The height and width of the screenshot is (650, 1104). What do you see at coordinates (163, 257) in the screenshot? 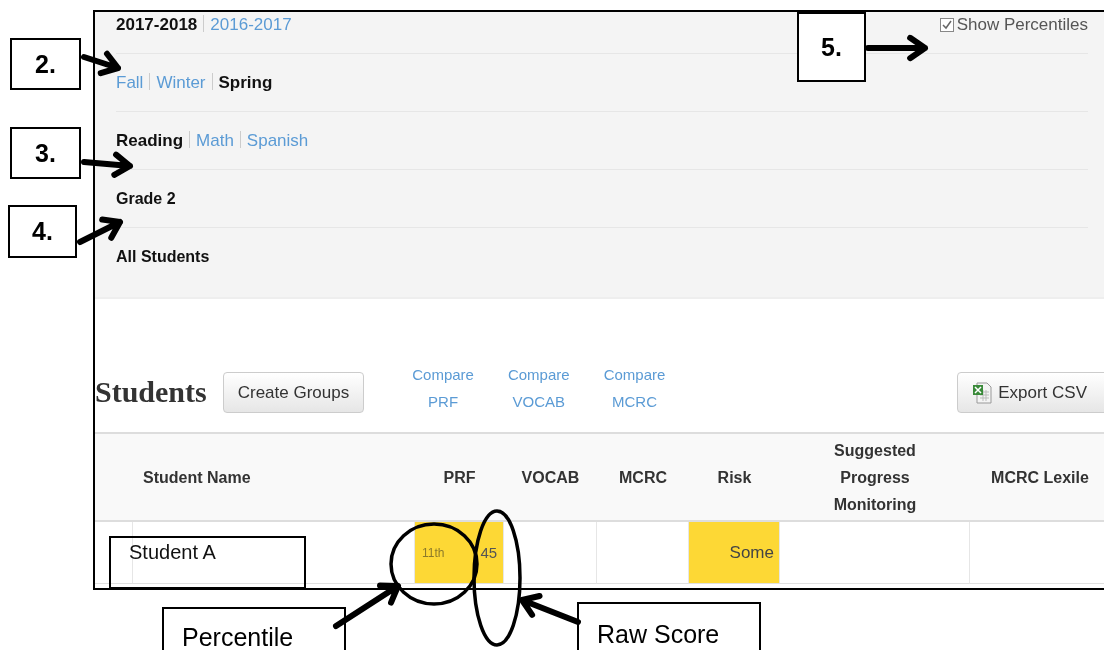
I see `group-label: All Students` at bounding box center [163, 257].